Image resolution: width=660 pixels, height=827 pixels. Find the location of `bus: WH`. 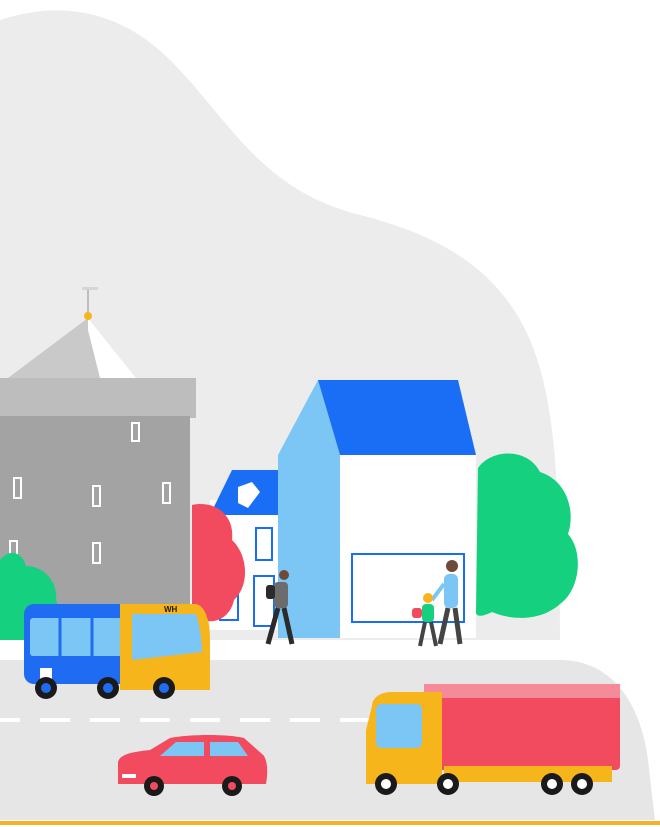

bus: WH is located at coordinates (117, 651).